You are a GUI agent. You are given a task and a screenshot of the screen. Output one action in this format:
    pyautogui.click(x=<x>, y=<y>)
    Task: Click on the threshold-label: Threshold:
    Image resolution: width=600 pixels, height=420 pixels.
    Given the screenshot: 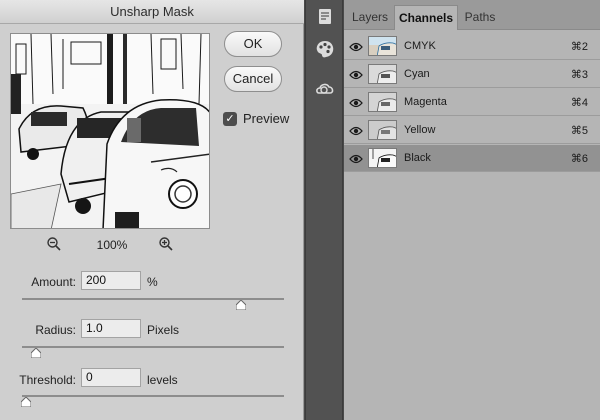 What is the action you would take?
    pyautogui.click(x=47, y=380)
    